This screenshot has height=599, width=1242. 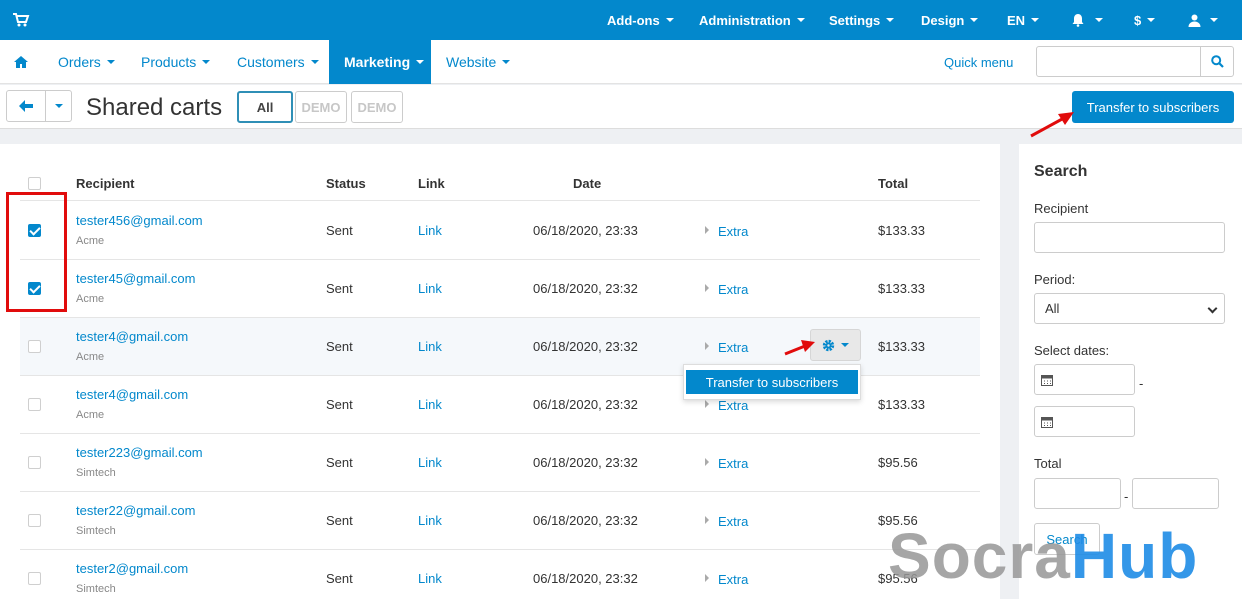 What do you see at coordinates (1129, 308) in the screenshot?
I see `period-select: All` at bounding box center [1129, 308].